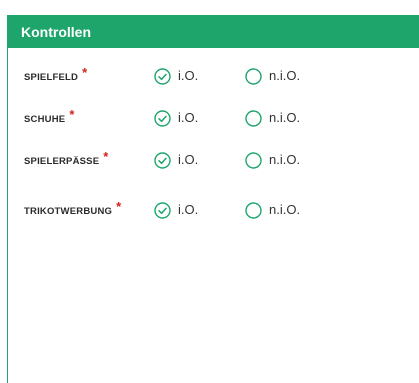  I want to click on control-label: SPIELERPÄSSE *, so click(66, 158).